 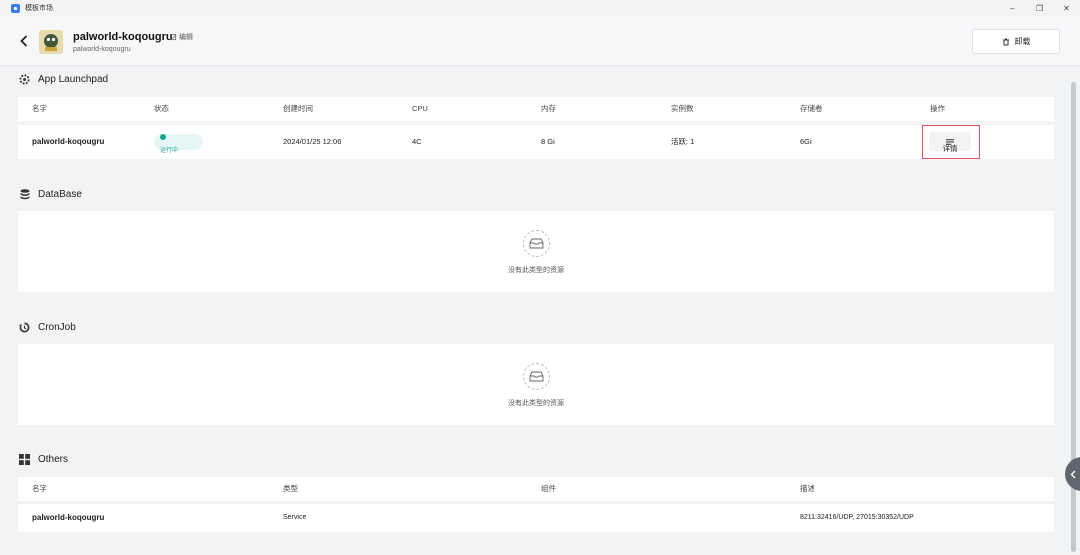 What do you see at coordinates (857, 517) in the screenshot?
I see `resource-description-cell: 8211:32416/UDP, 27015:30352/UDP` at bounding box center [857, 517].